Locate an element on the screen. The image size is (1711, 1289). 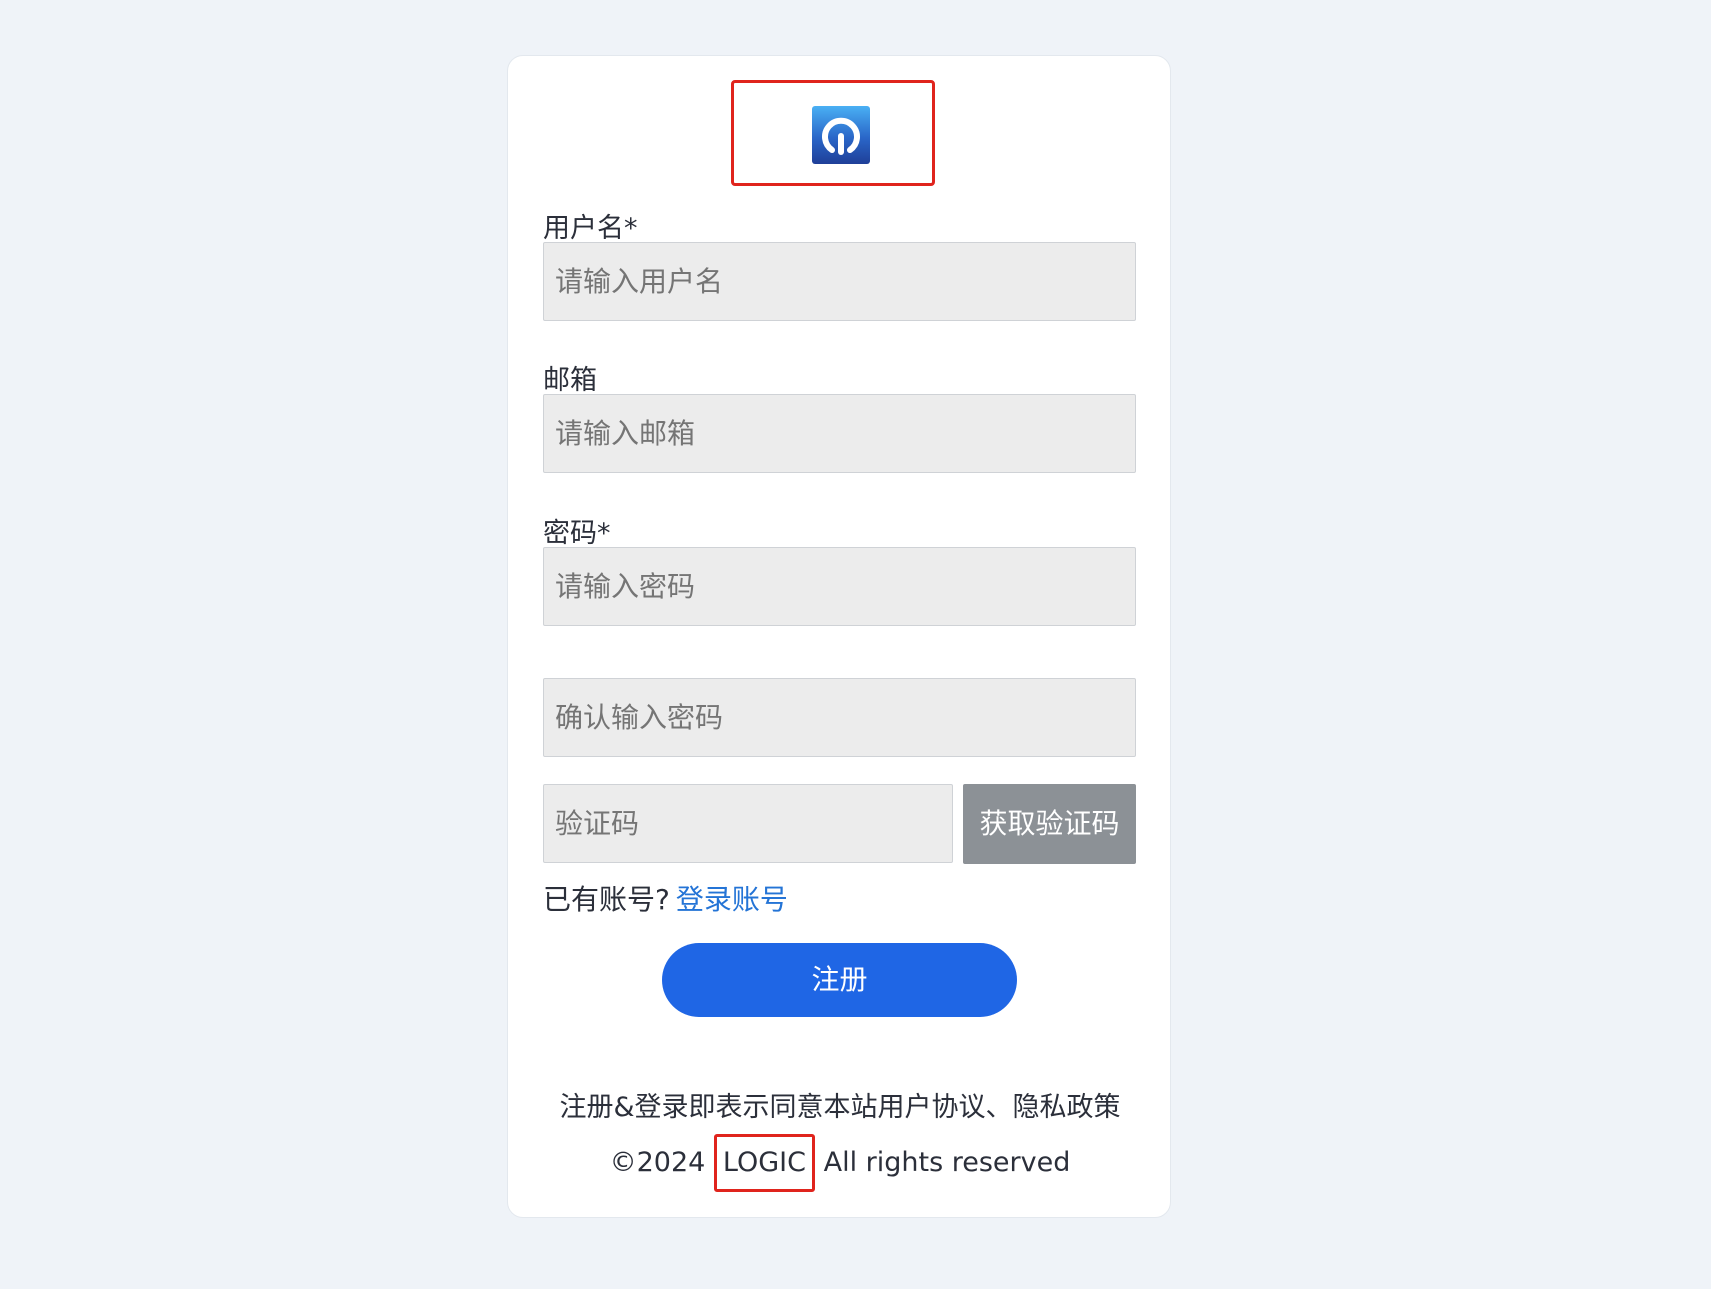
password-label: 密码* is located at coordinates (577, 533).